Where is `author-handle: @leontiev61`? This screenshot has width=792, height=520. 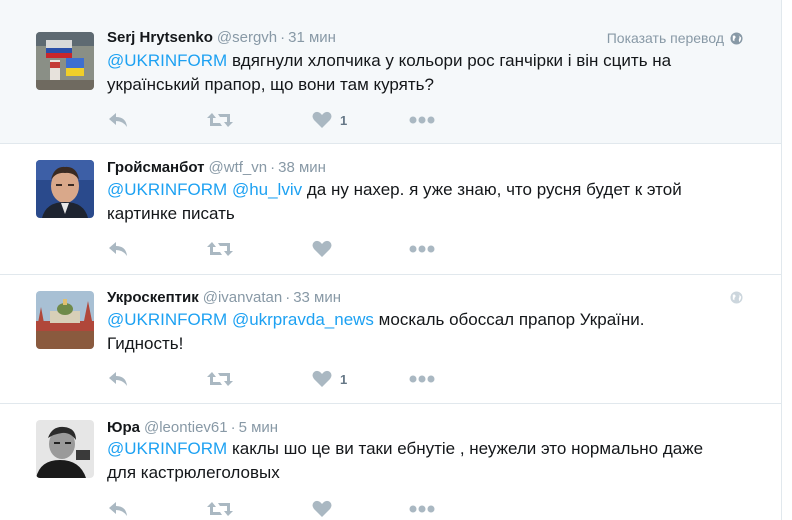
author-handle: @leontiev61 is located at coordinates (186, 427).